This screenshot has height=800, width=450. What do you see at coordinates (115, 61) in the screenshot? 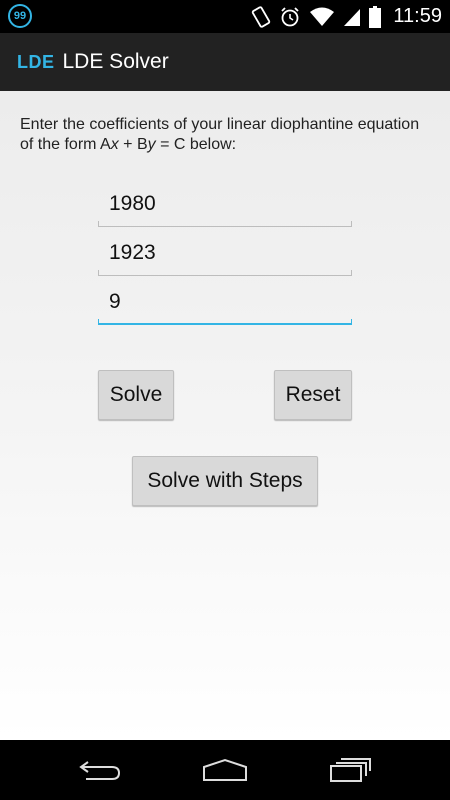
I see `app-title: LDE Solver` at bounding box center [115, 61].